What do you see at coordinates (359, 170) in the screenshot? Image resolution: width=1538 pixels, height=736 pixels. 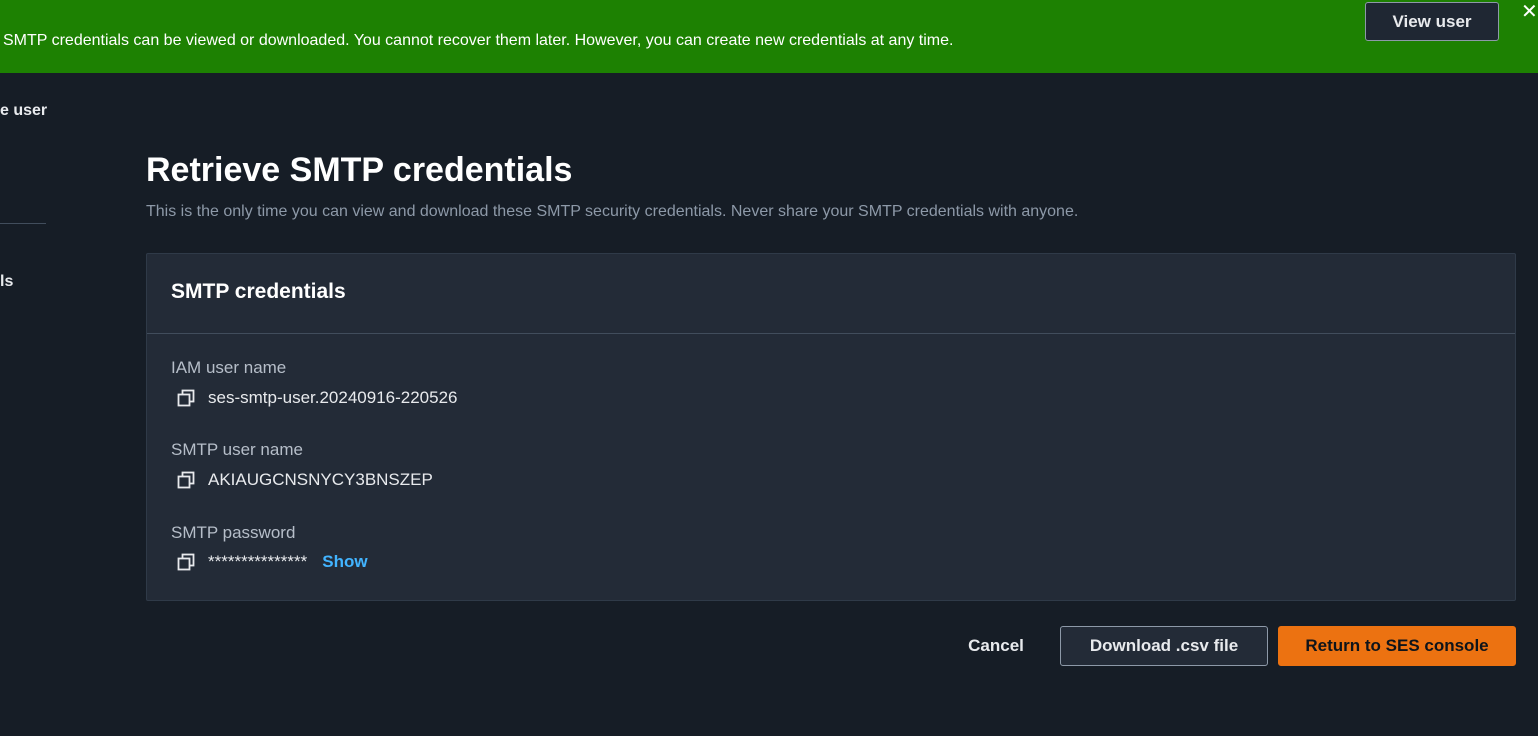 I see `page-title: Retrieve SMTP credentials` at bounding box center [359, 170].